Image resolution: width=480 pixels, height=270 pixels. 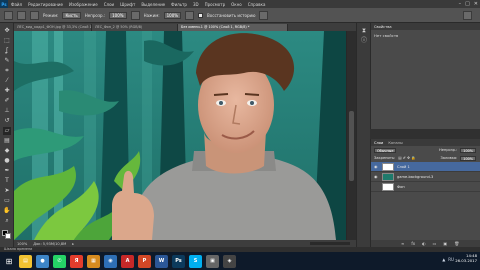 What do you see at coordinates (22, 244) in the screenshot?
I see `zoom-level: 100%` at bounding box center [22, 244].